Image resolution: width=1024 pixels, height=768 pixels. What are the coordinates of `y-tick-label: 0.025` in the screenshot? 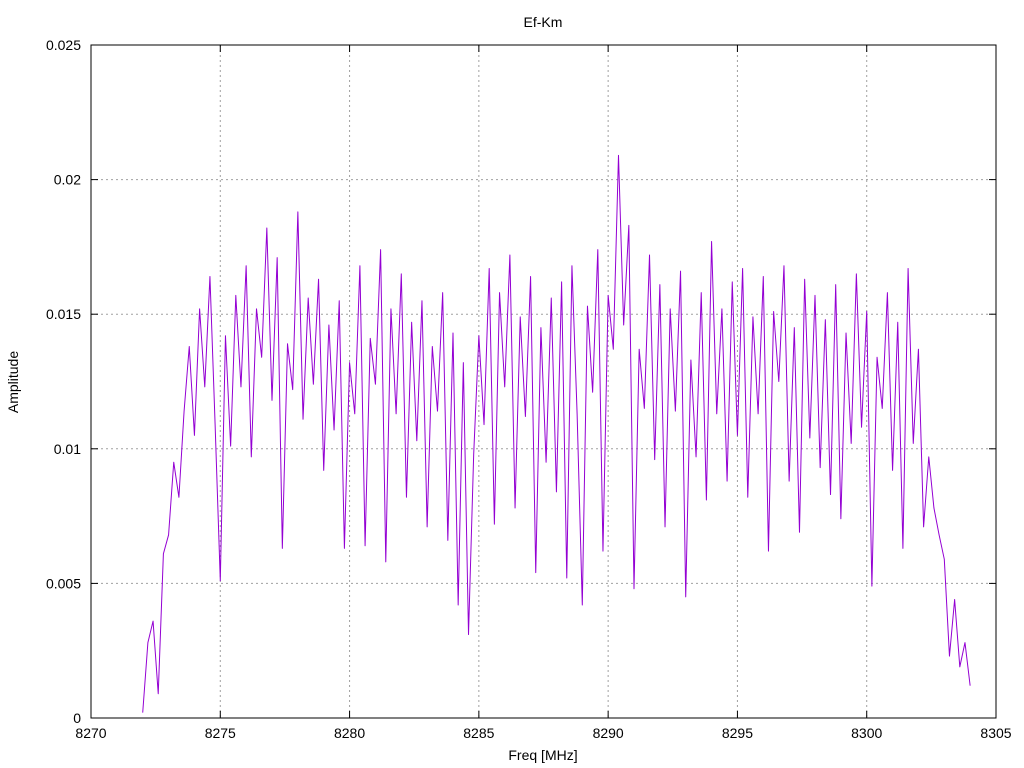 It's located at (63, 45).